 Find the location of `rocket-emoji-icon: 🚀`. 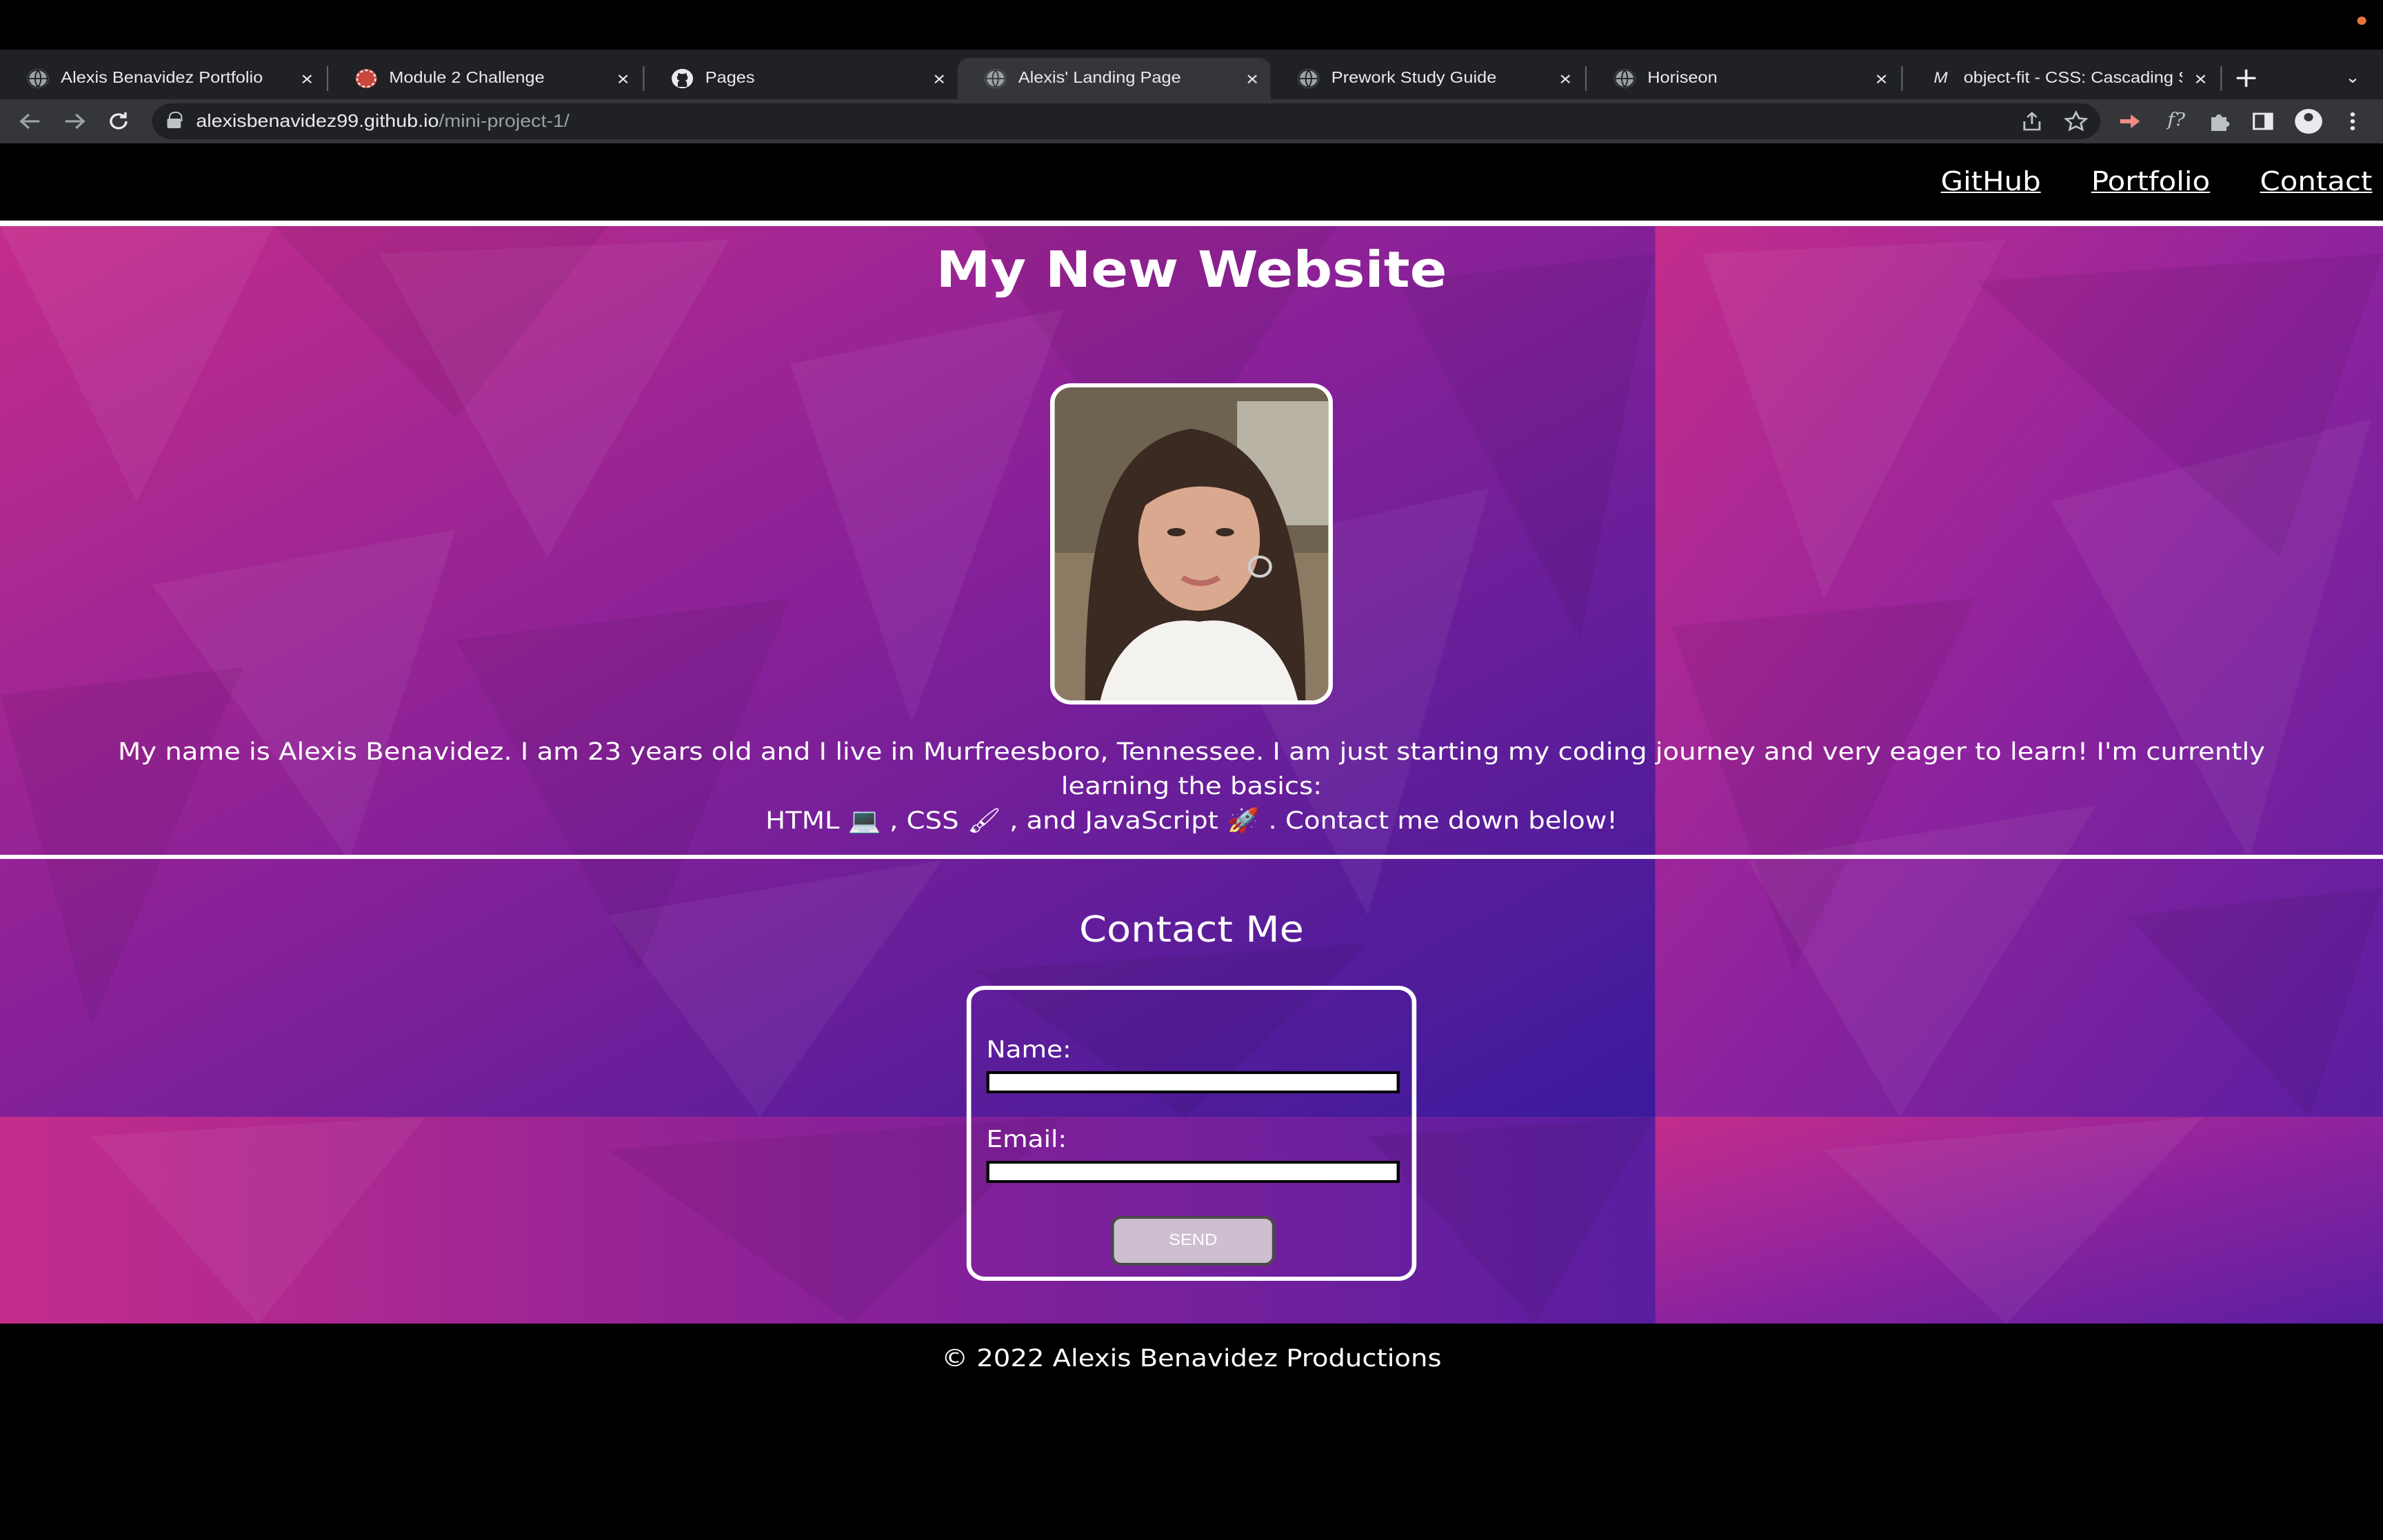

rocket-emoji-icon: 🚀 is located at coordinates (1243, 822).